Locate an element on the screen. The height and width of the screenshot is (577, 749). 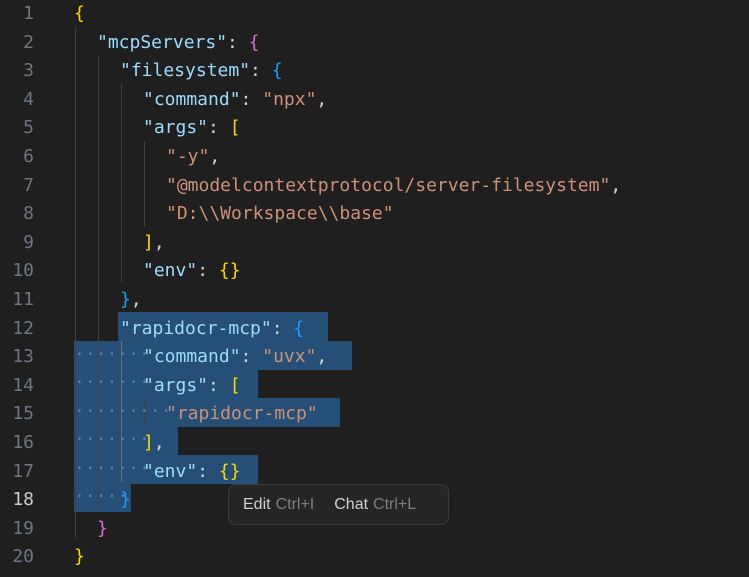
json-key: "rapidocr-mcp" is located at coordinates (196, 328).